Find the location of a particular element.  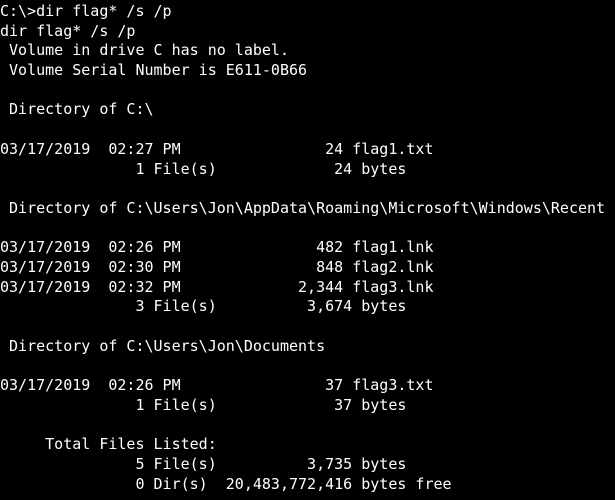

terminal-line-volume-label: Volume in drive C has no label. is located at coordinates (144, 50).